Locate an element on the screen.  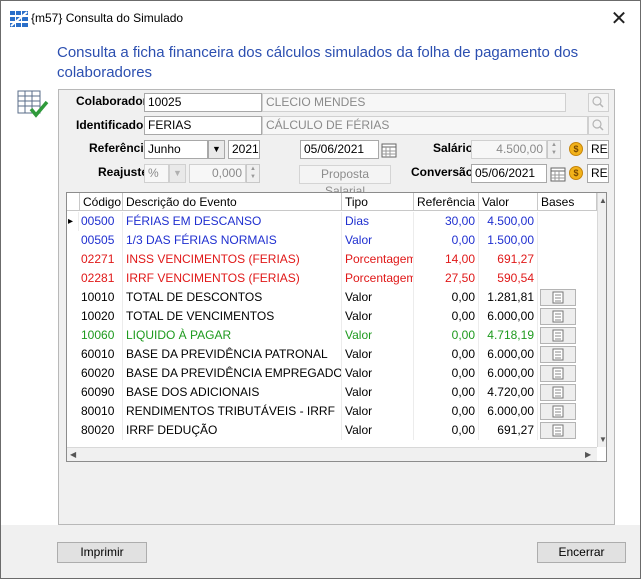
col-header-valor: Valor is located at coordinates (508, 202).